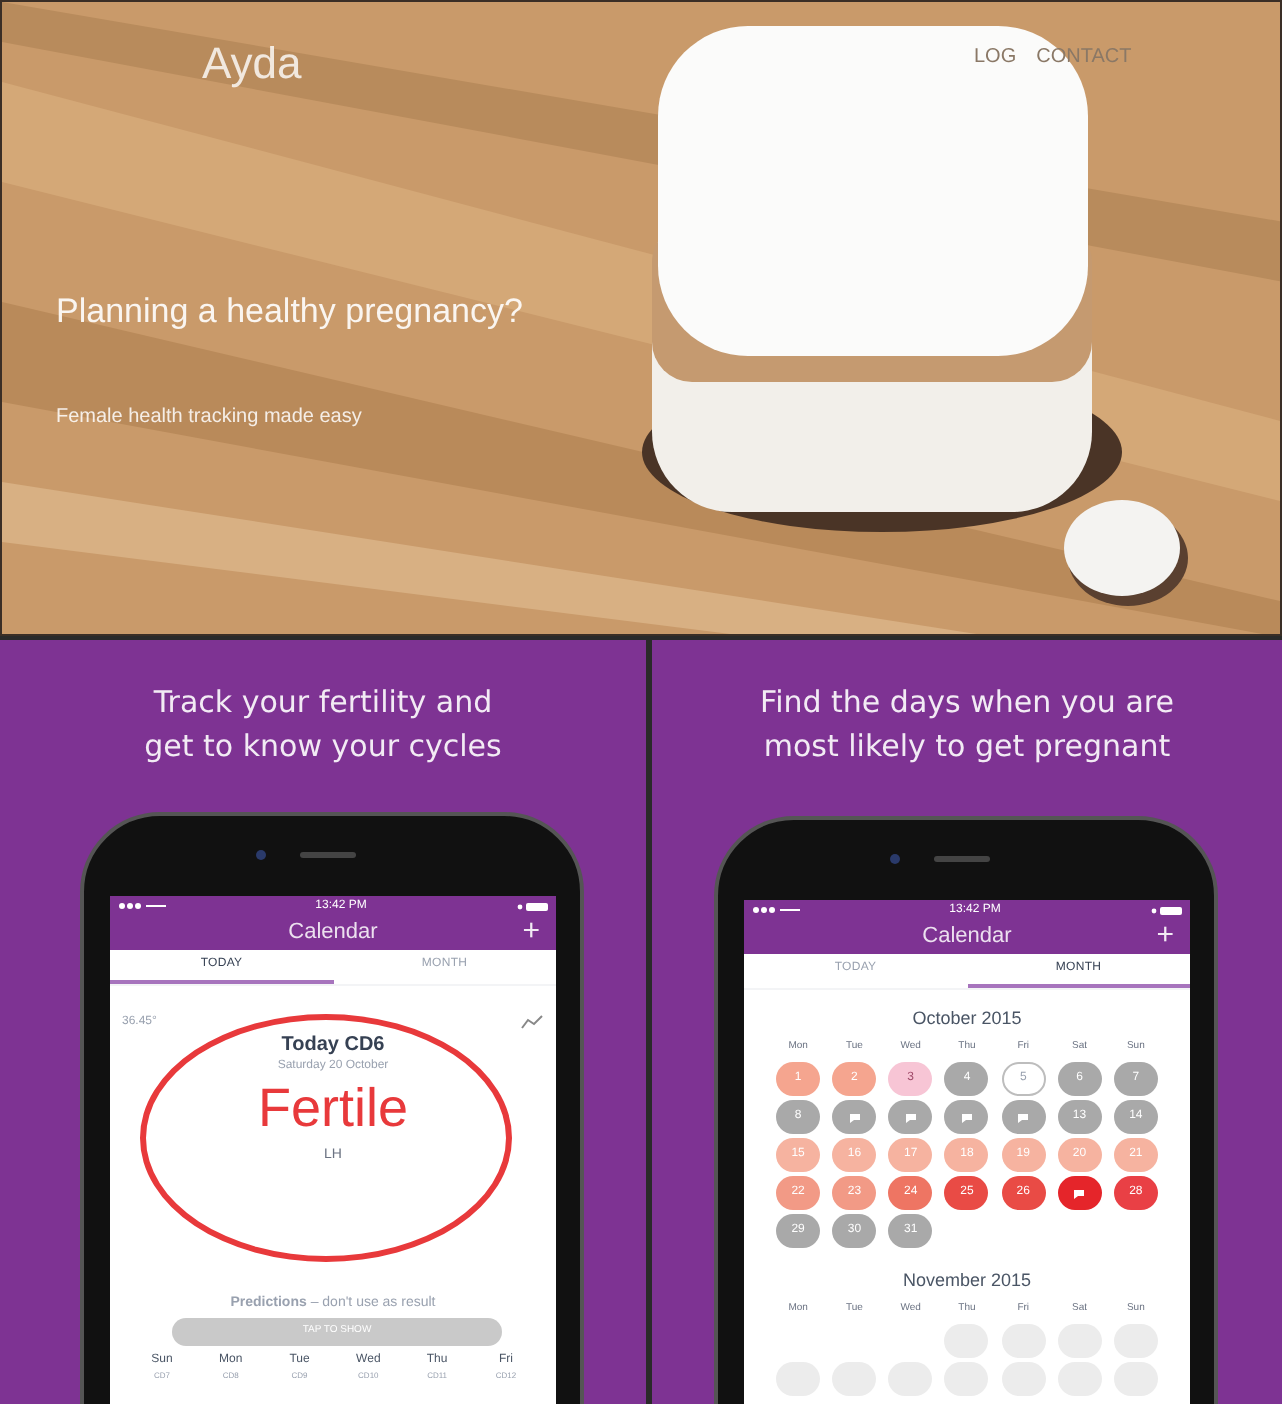 The height and width of the screenshot is (1404, 1282). I want to click on logo: Ayda, so click(252, 63).